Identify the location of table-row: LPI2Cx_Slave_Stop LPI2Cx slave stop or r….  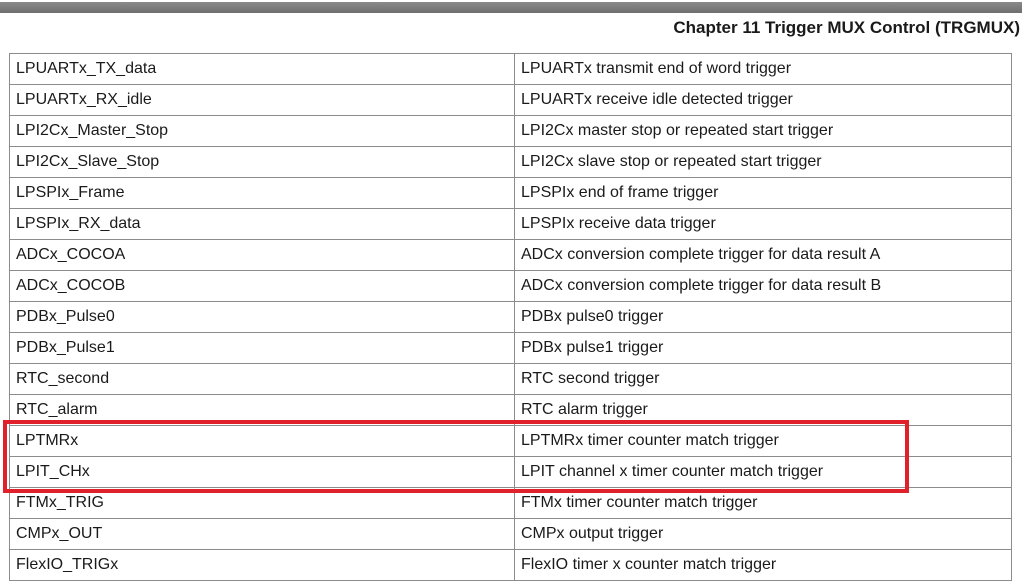
(510, 162).